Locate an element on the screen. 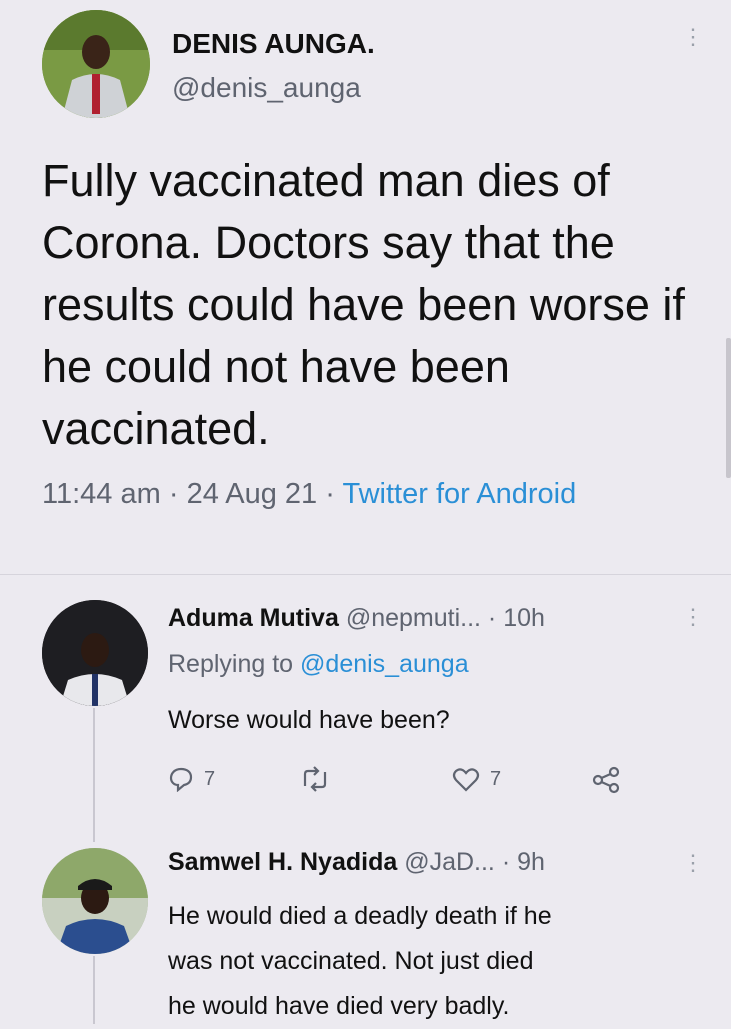 This screenshot has width=731, height=1029. divider is located at coordinates (365, 574).